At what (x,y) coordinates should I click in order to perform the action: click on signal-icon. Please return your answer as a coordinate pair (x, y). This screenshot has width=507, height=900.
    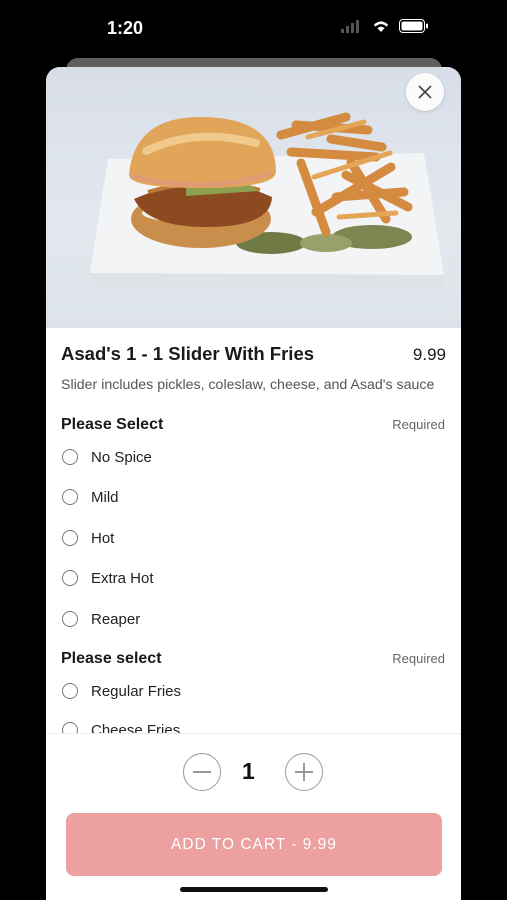
    Looking at the image, I should click on (350, 26).